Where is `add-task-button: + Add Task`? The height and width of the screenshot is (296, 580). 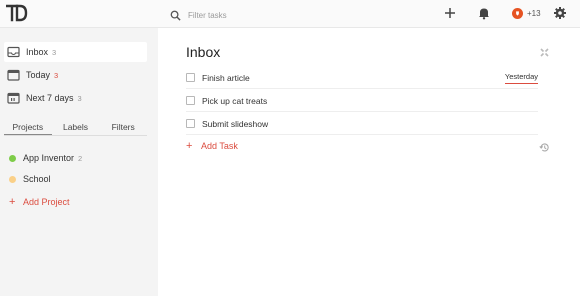
add-task-button: + Add Task is located at coordinates (212, 146).